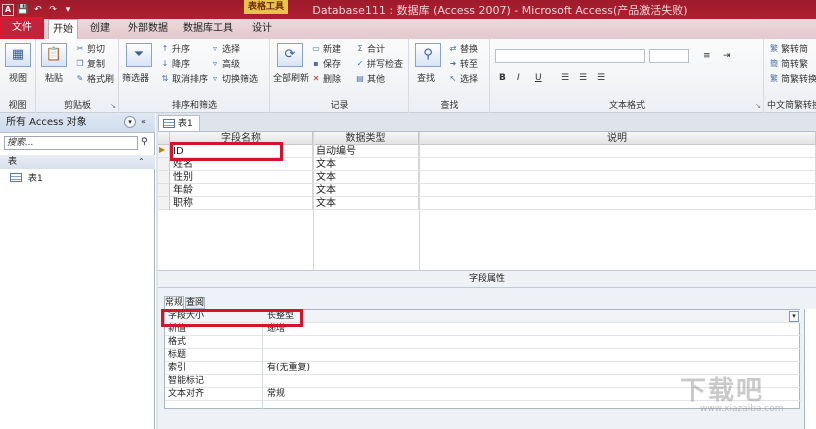  Describe the element at coordinates (181, 50) in the screenshot. I see `ascending-label: 升序` at that location.